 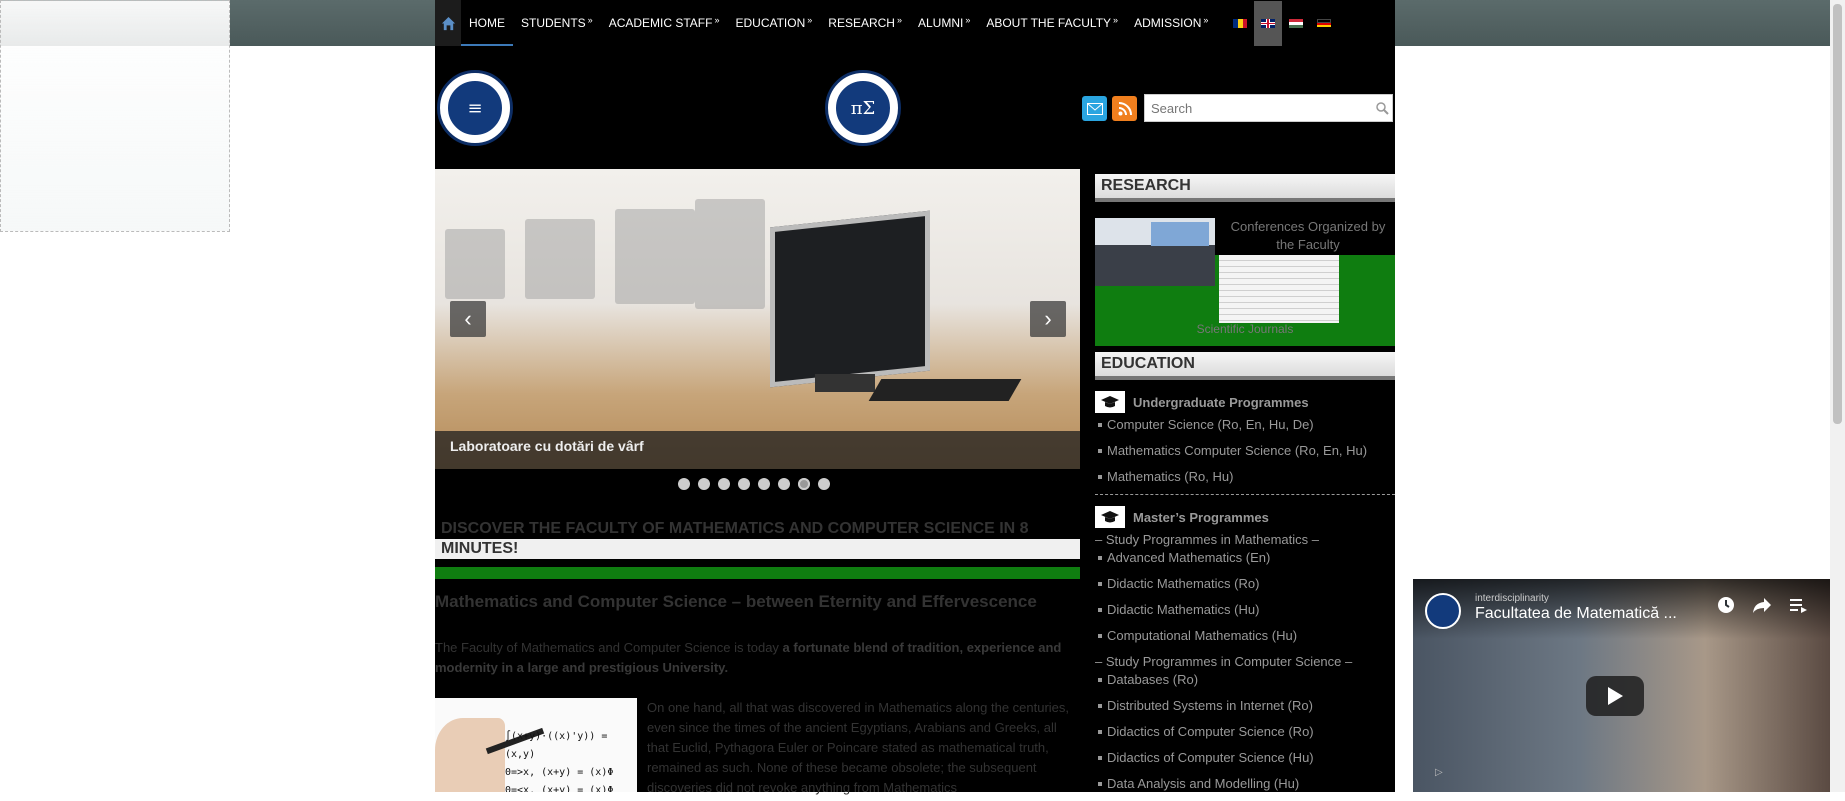 I want to click on page-scrollbar, so click(x=1837, y=396).